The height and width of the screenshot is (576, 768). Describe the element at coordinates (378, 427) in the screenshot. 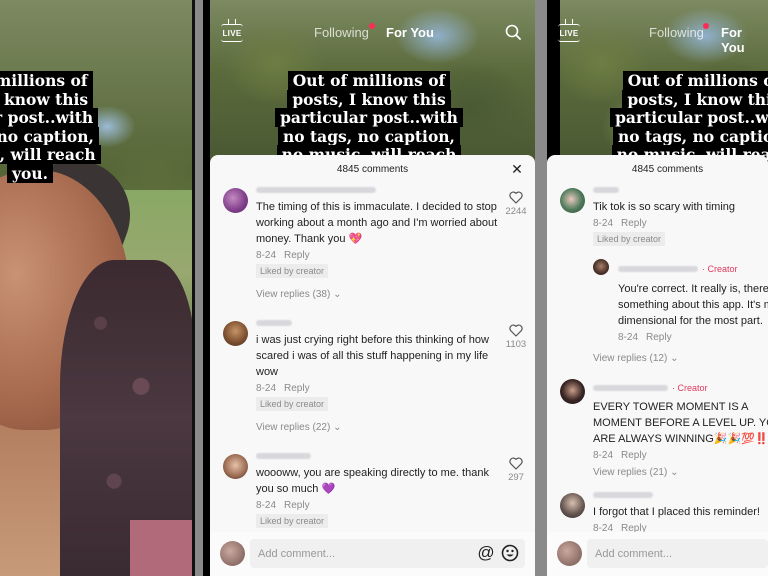

I see `view-replies-button: View replies (22) ⌄` at that location.